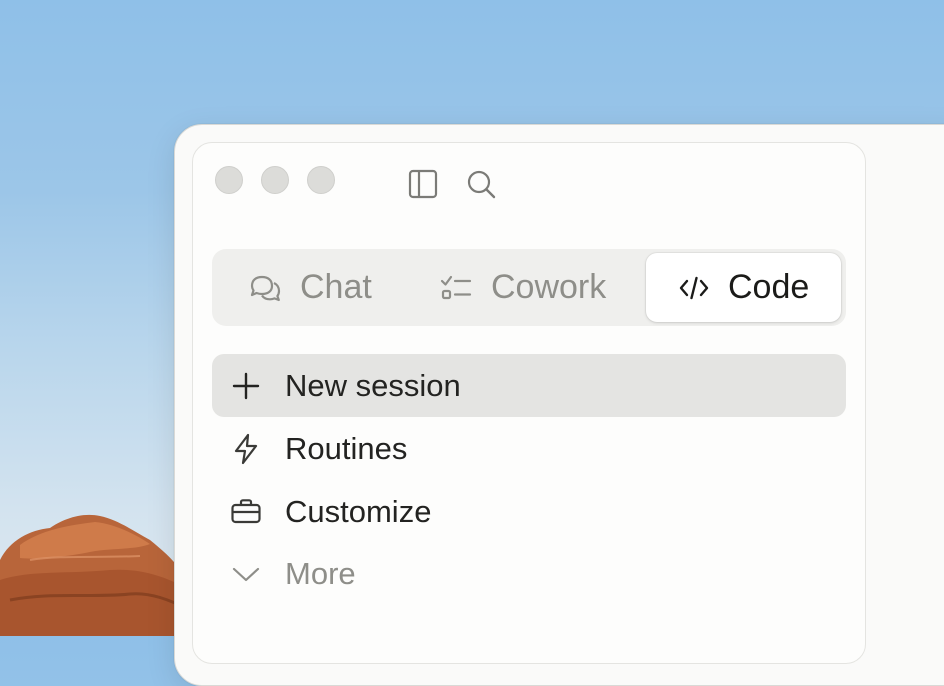 This screenshot has height=686, width=944. I want to click on tab-code-label: Code, so click(769, 287).